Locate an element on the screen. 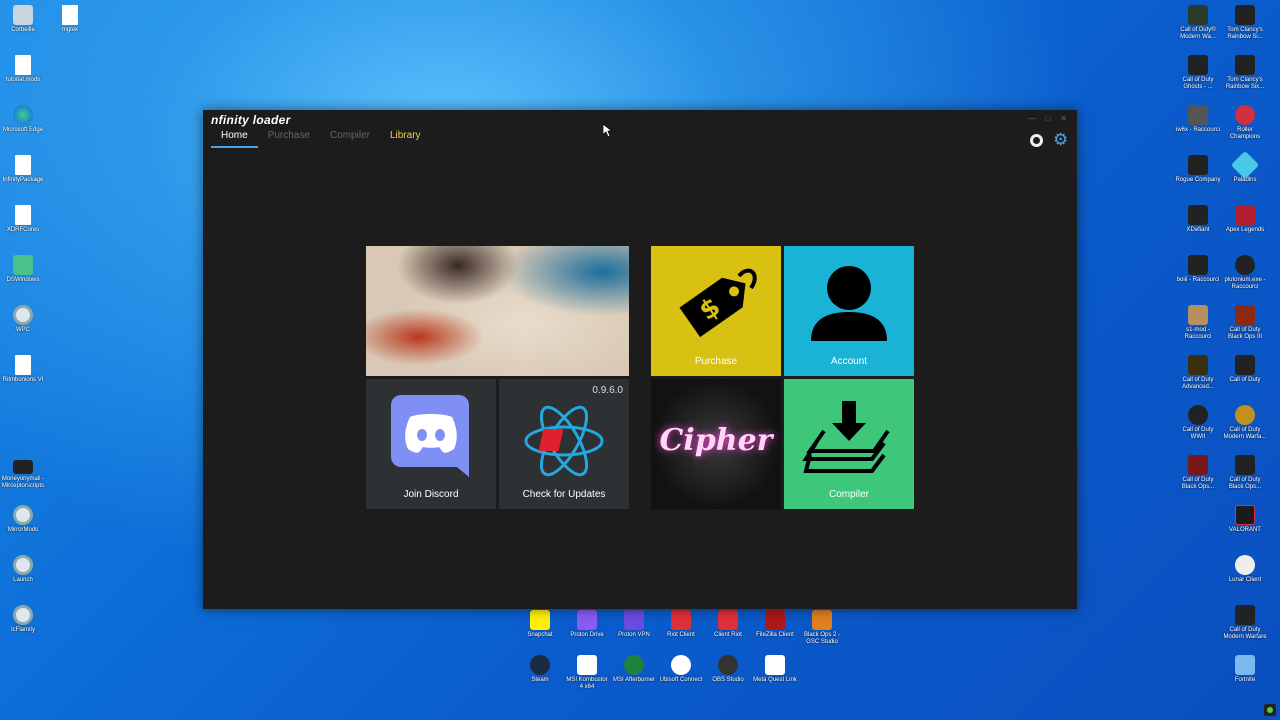 Image resolution: width=1280 pixels, height=720 pixels. snapchat-icon is located at coordinates (540, 620).